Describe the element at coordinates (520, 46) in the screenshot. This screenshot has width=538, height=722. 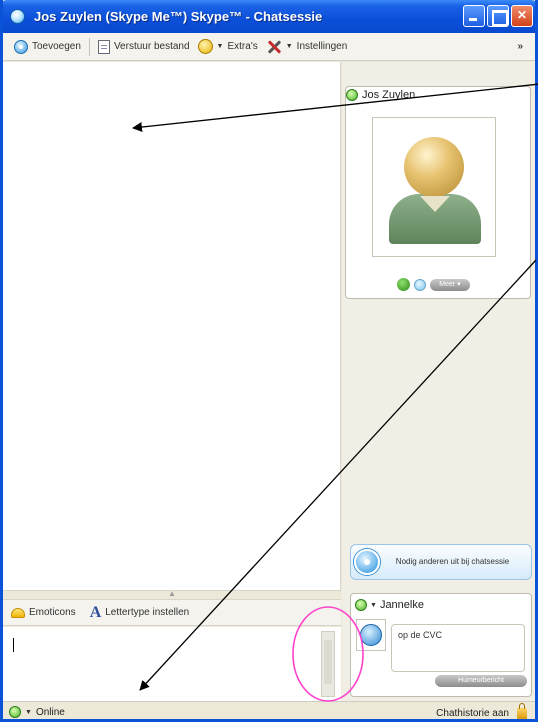
I see `toolbar-overflow-button: »` at that location.